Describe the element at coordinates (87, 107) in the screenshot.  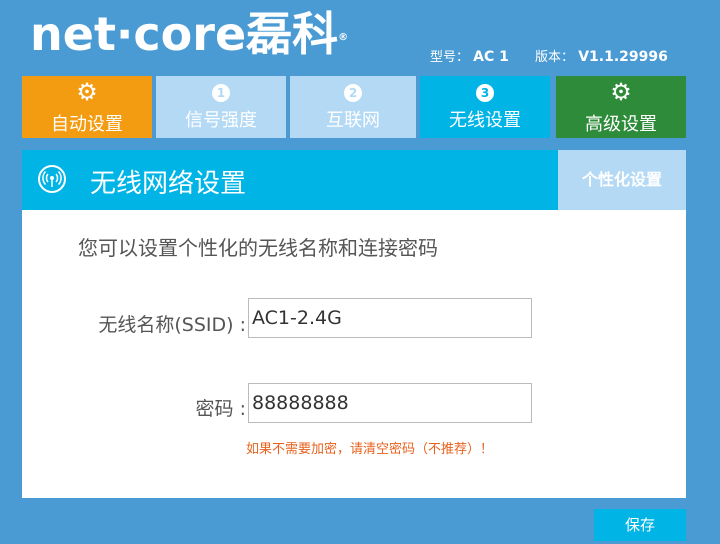
I see `nav-auto-setup: ⚙ 自动设置` at that location.